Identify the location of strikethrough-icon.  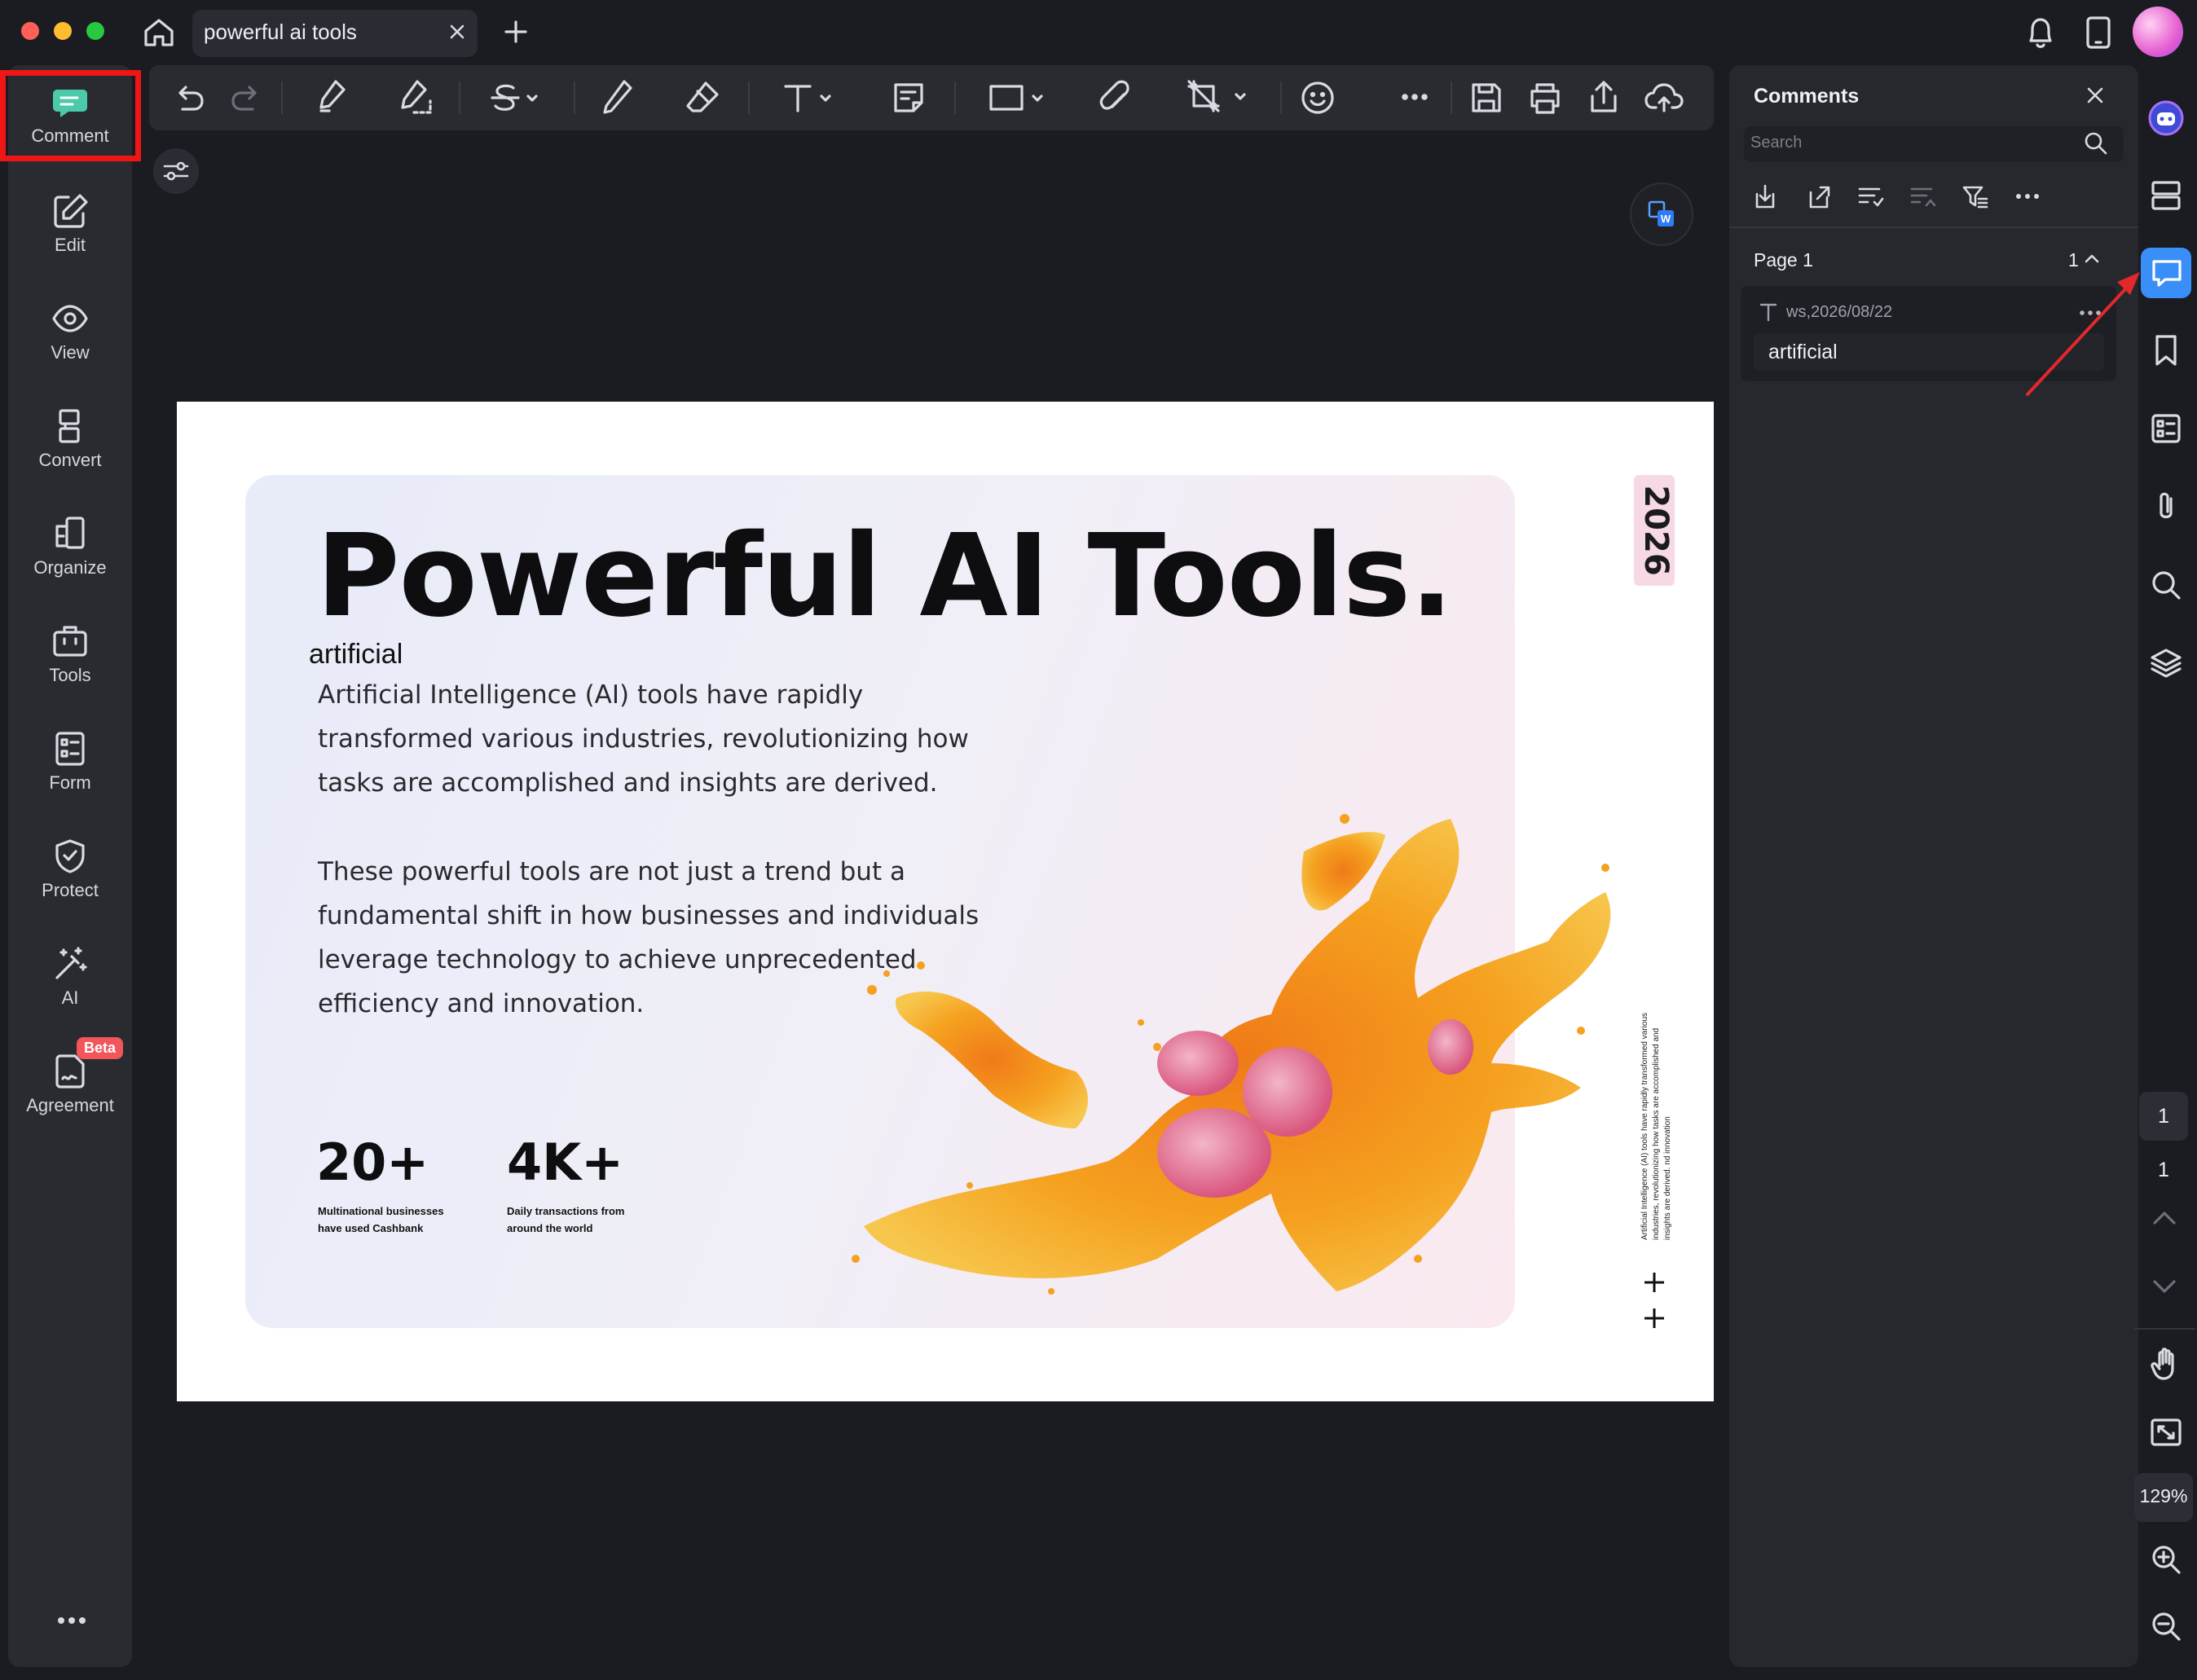
(515, 98).